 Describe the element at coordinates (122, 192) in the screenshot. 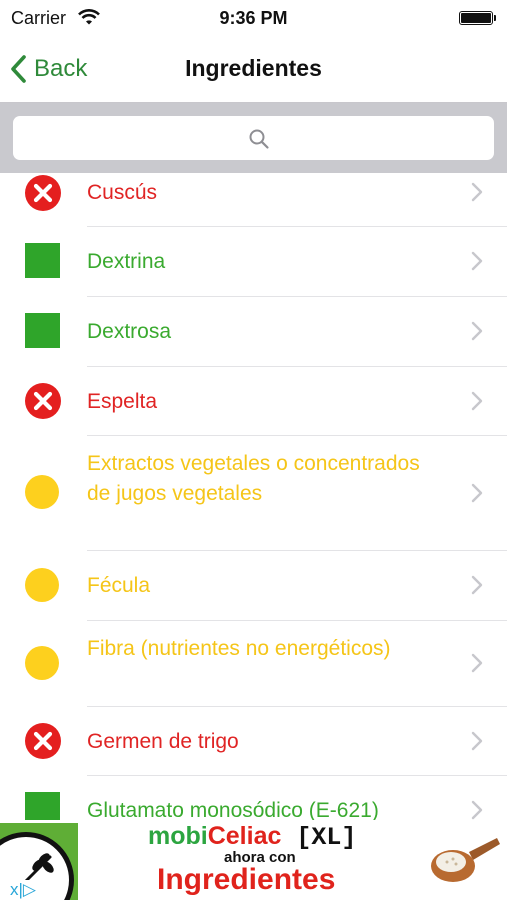

I see `ingredient-name: Cuscús` at that location.